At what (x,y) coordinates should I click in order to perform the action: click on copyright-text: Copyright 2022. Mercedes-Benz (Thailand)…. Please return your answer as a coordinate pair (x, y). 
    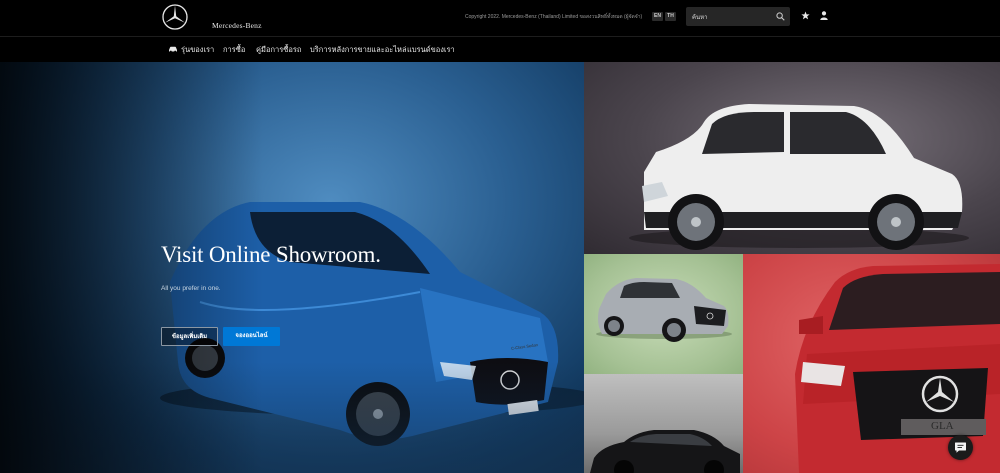
    Looking at the image, I should click on (554, 17).